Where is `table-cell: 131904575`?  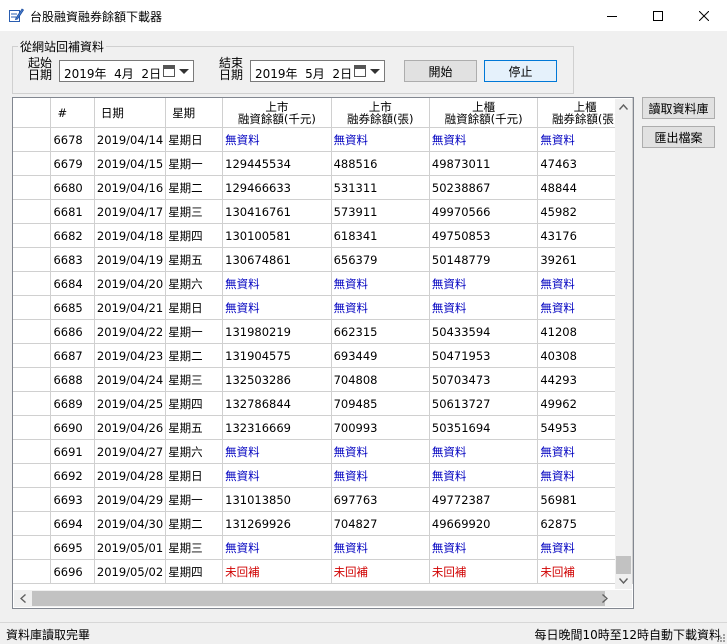
table-cell: 131904575 is located at coordinates (277, 355).